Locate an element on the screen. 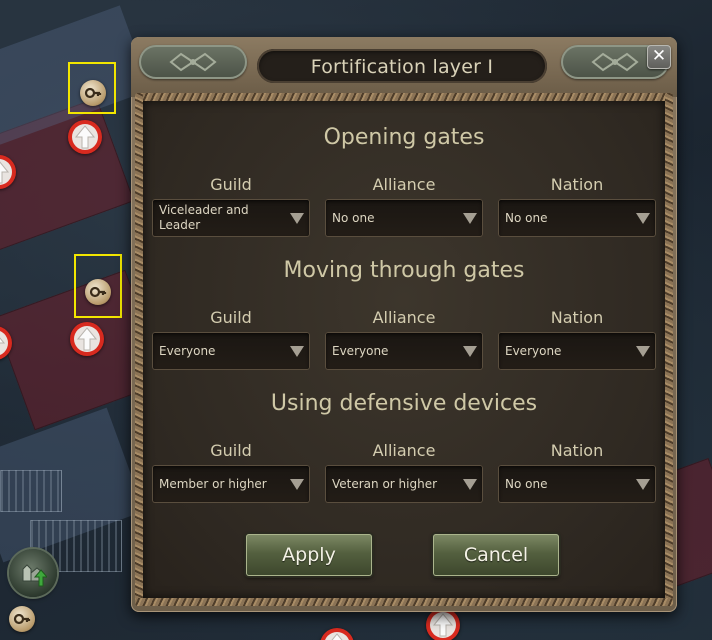 The height and width of the screenshot is (640, 712). opening-gates-nation-select: No one is located at coordinates (577, 218).